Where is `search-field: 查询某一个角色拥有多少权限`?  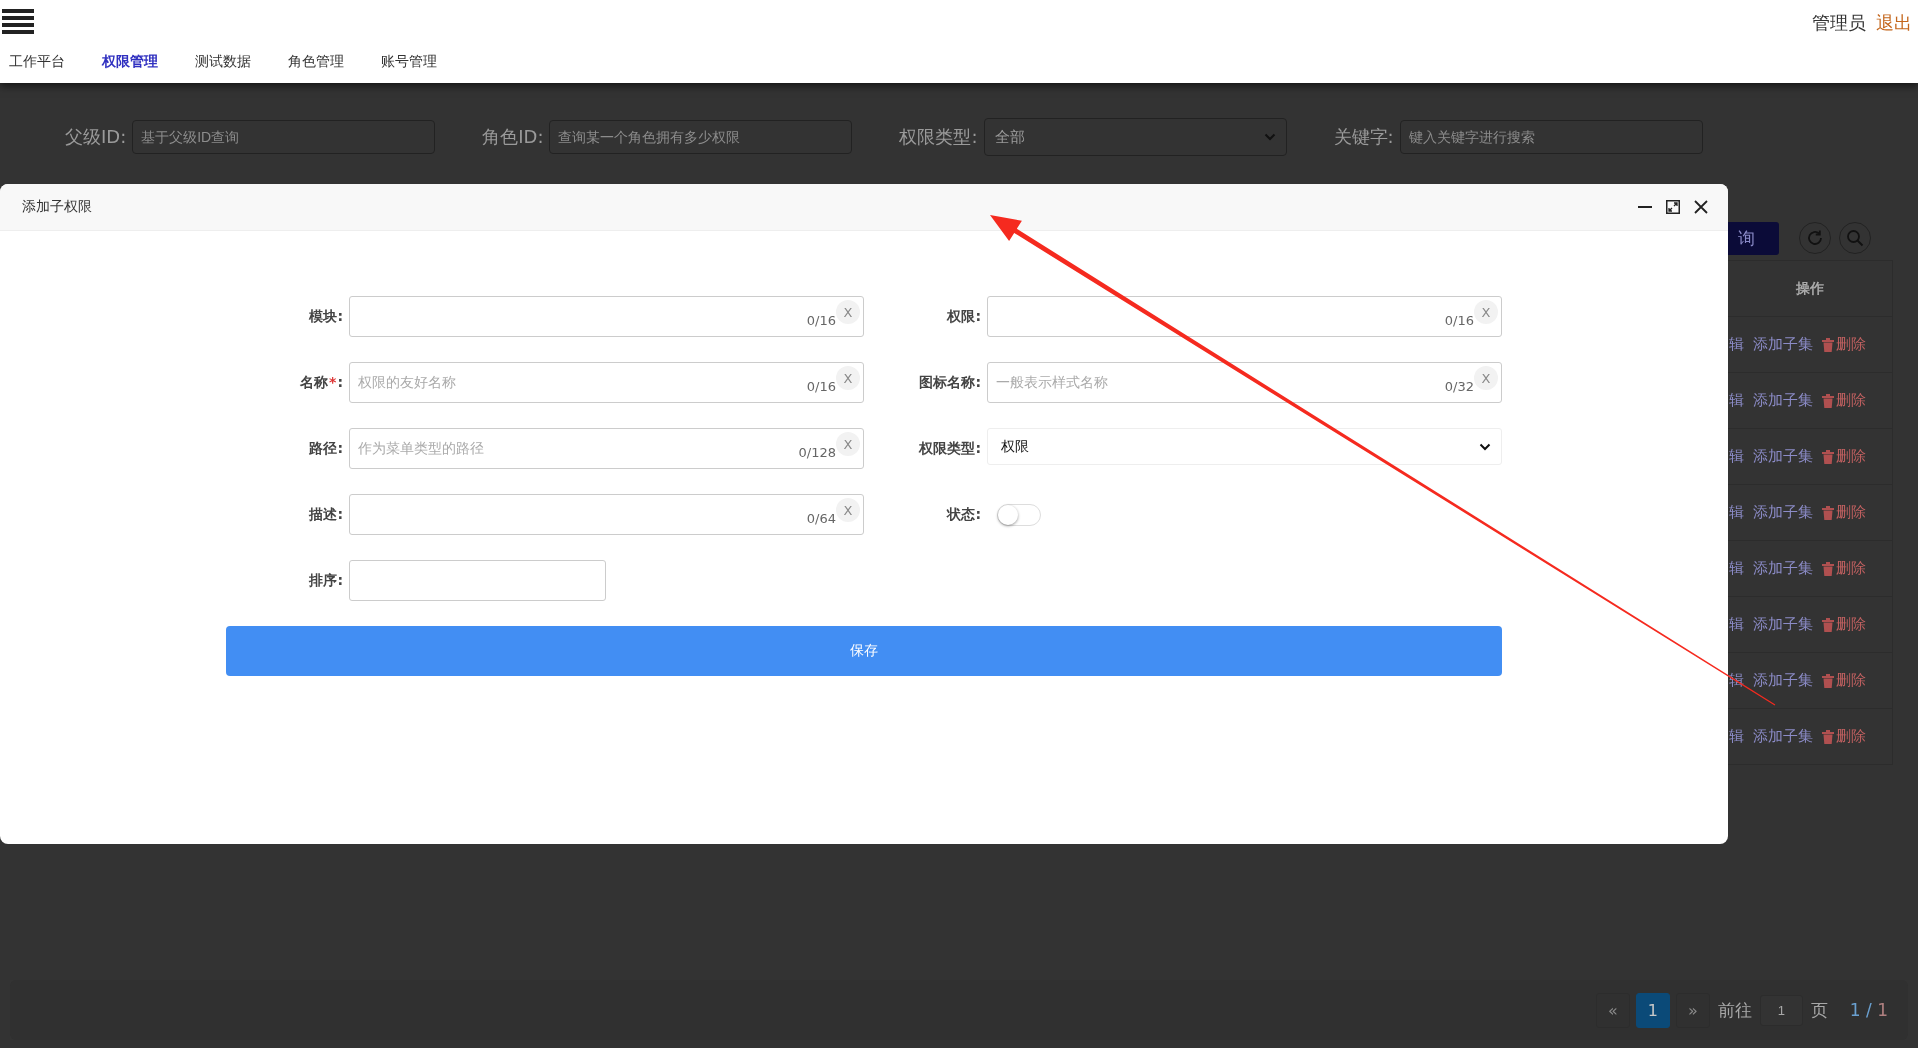
search-field: 查询某一个角色拥有多少权限 is located at coordinates (701, 137).